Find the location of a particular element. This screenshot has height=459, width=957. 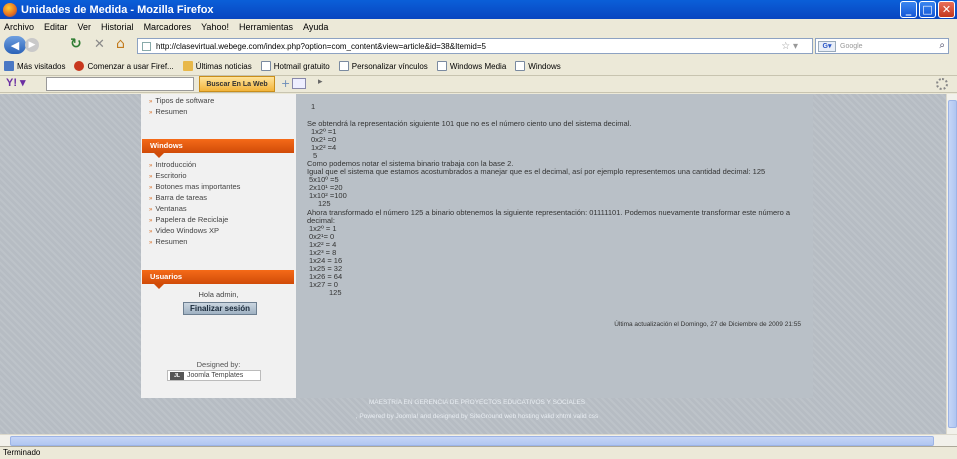

add-icon: + is located at coordinates (285, 83).